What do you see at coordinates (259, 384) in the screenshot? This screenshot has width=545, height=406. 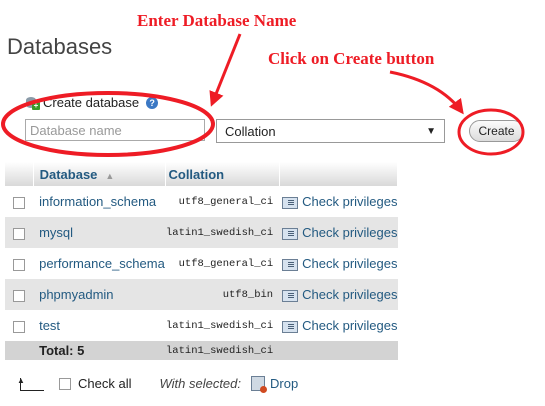 I see `drop-icon` at bounding box center [259, 384].